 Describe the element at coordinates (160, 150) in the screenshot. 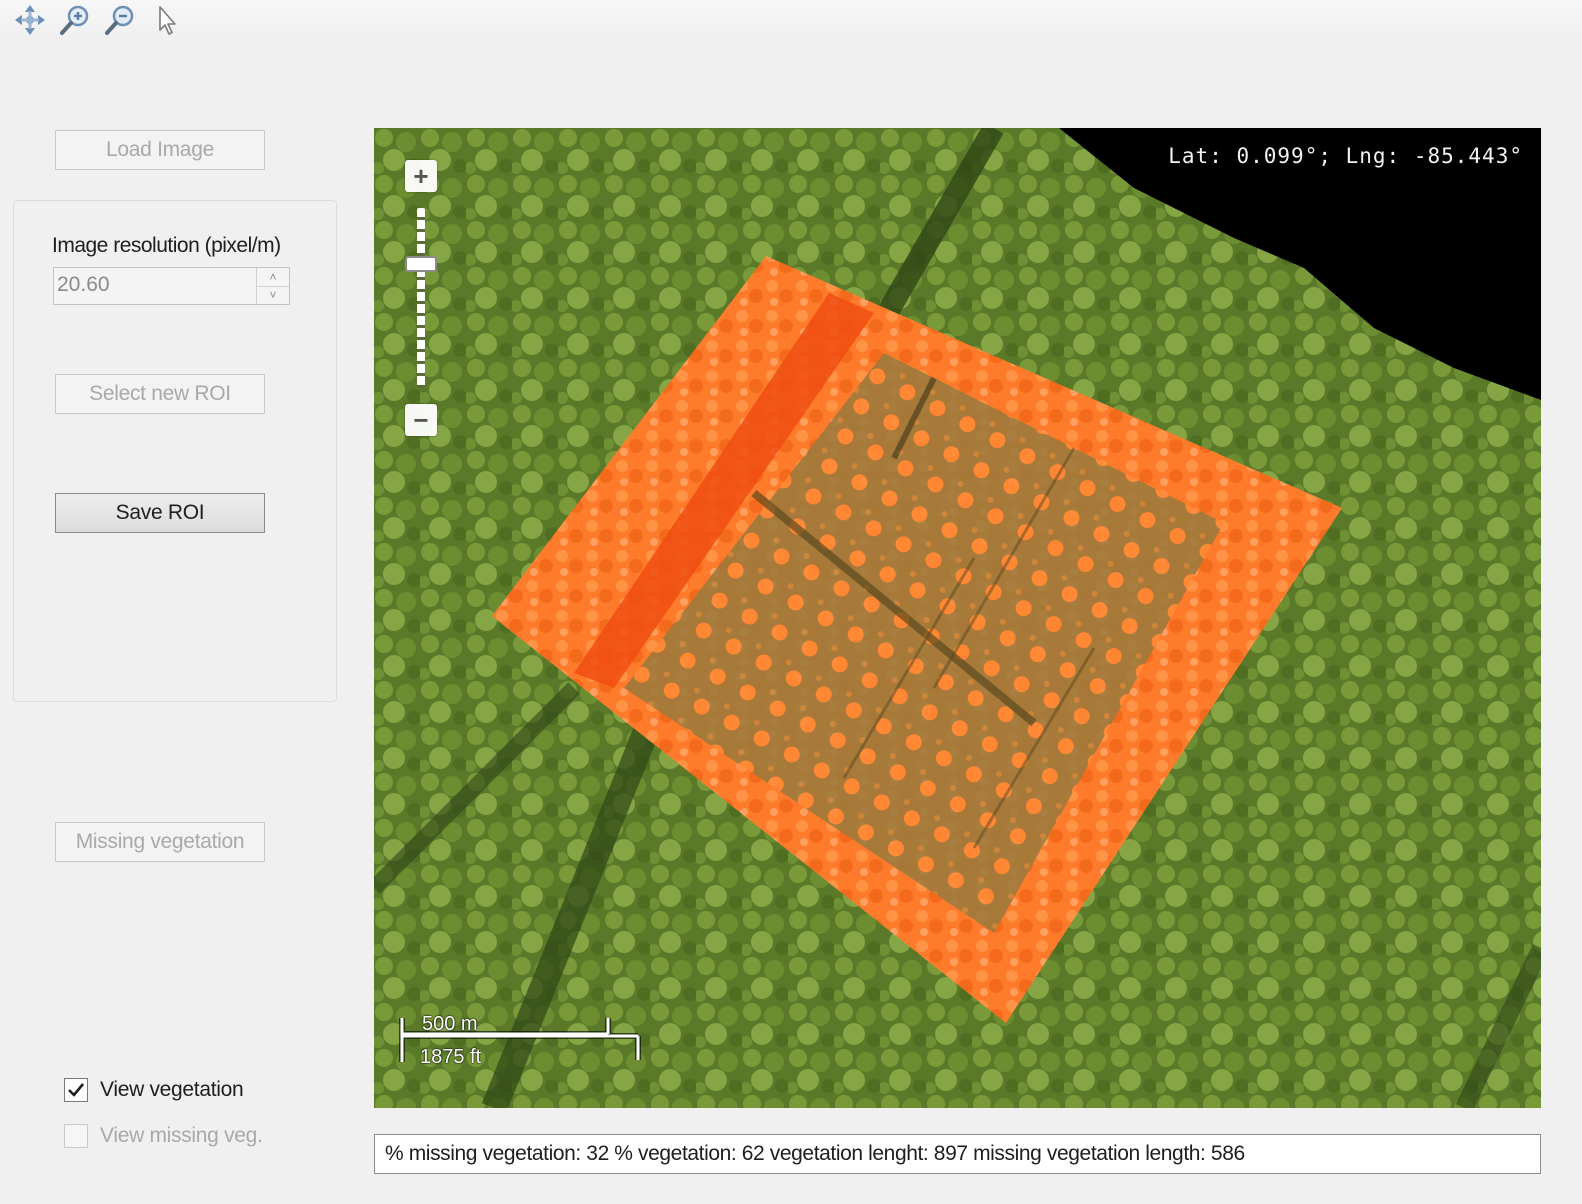

I see `load-image-button: Load Image` at that location.